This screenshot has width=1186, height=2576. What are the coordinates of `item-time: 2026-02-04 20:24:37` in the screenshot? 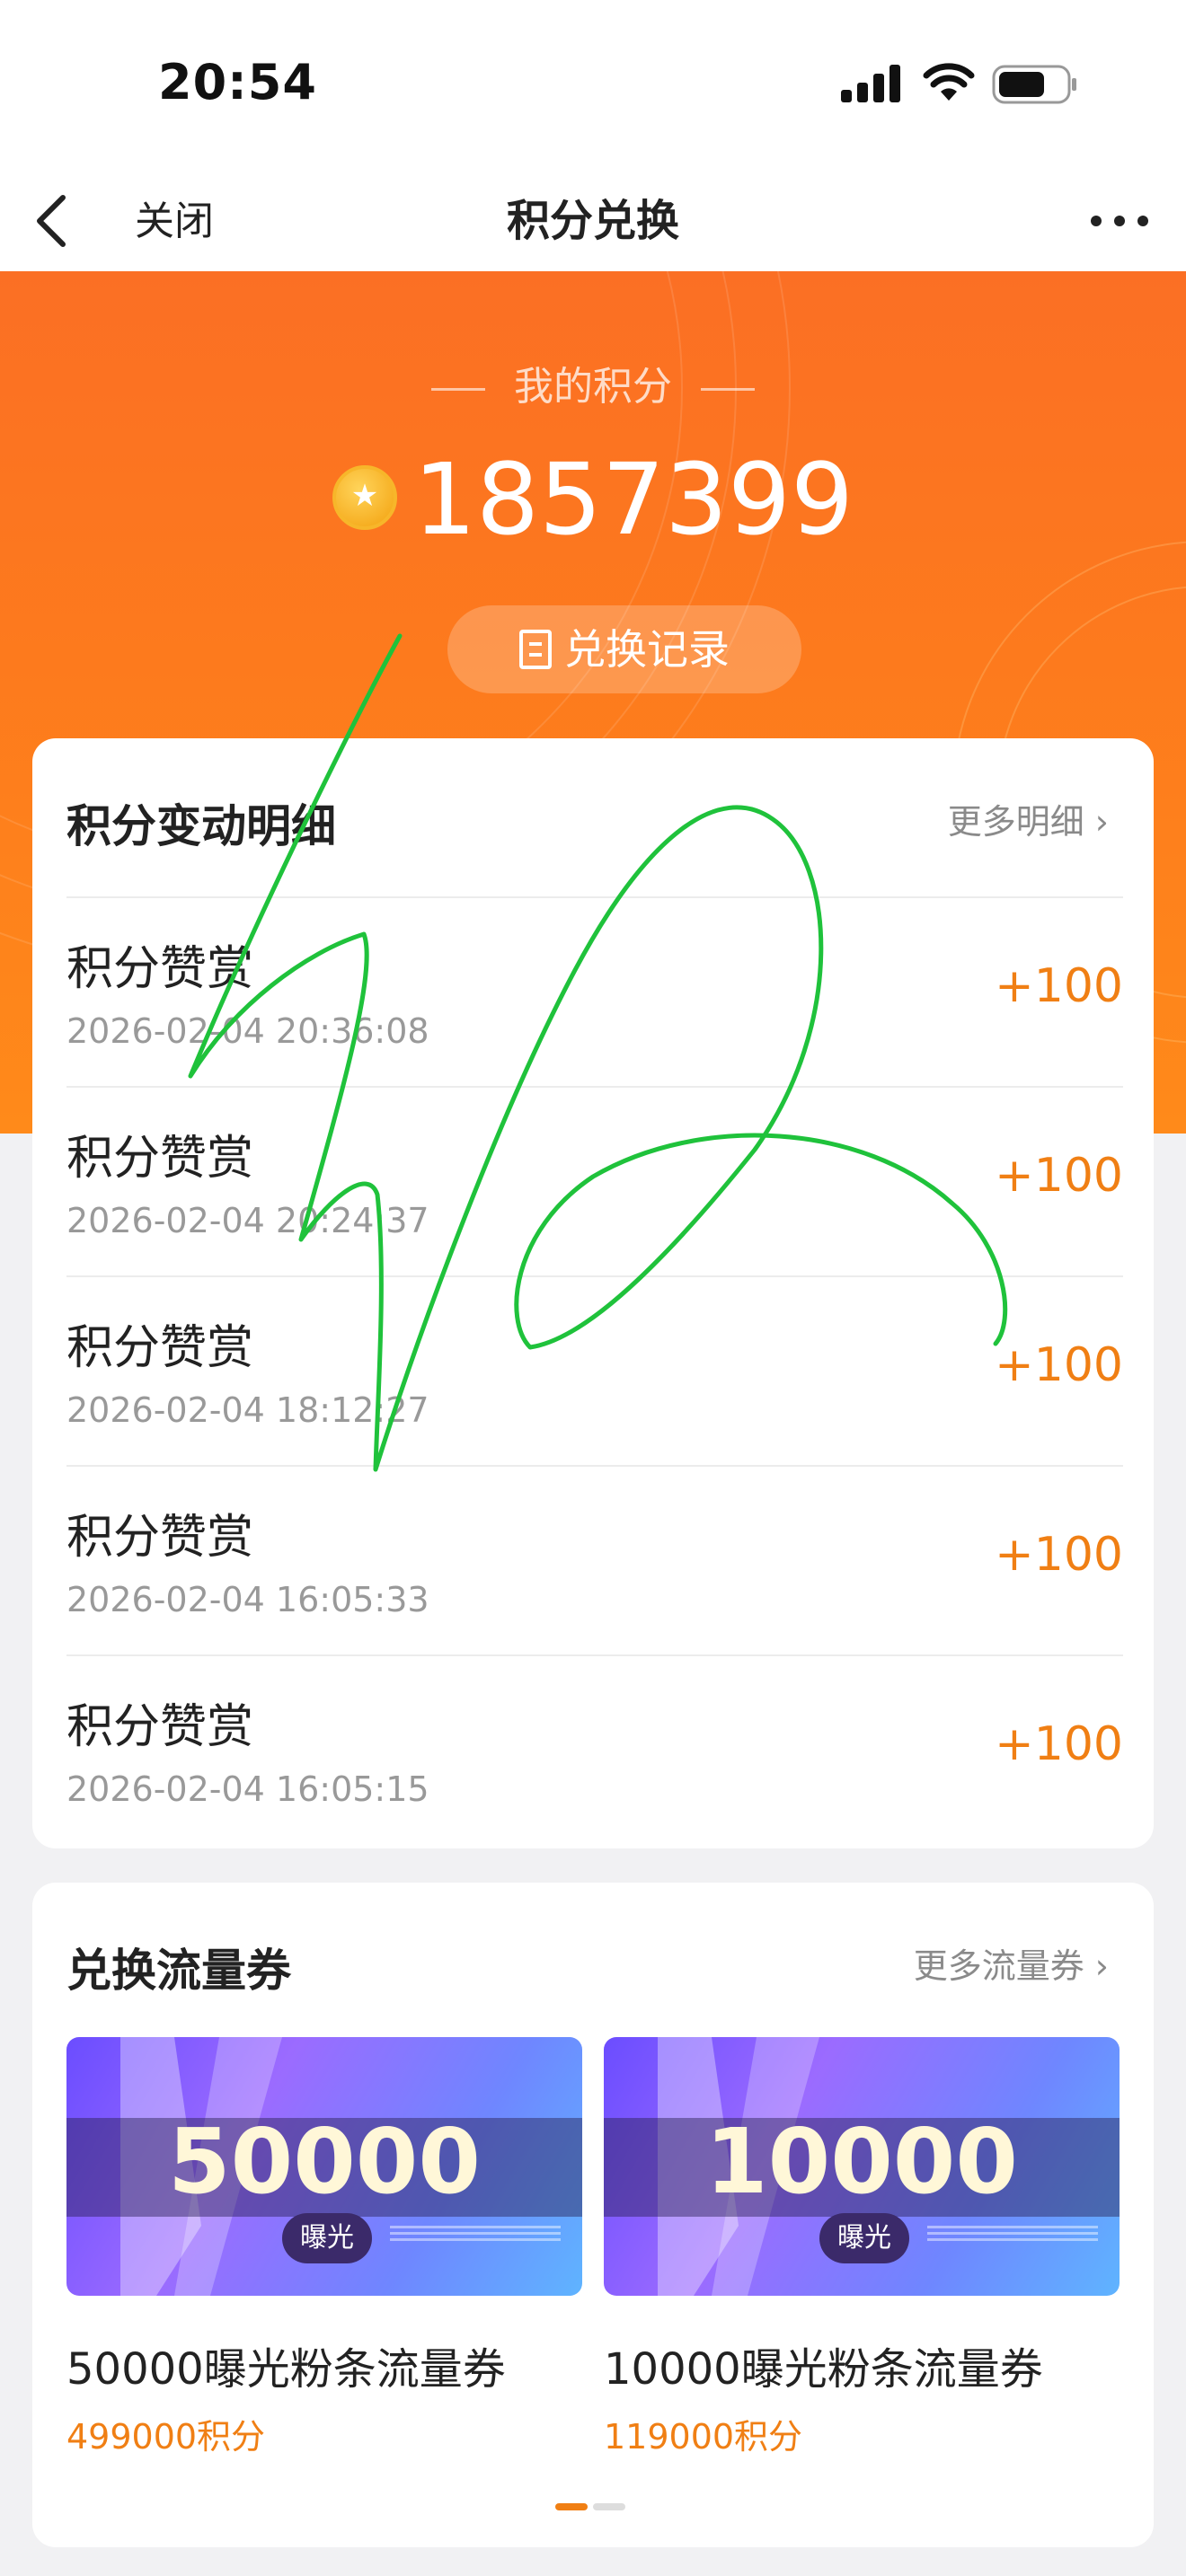 It's located at (247, 1220).